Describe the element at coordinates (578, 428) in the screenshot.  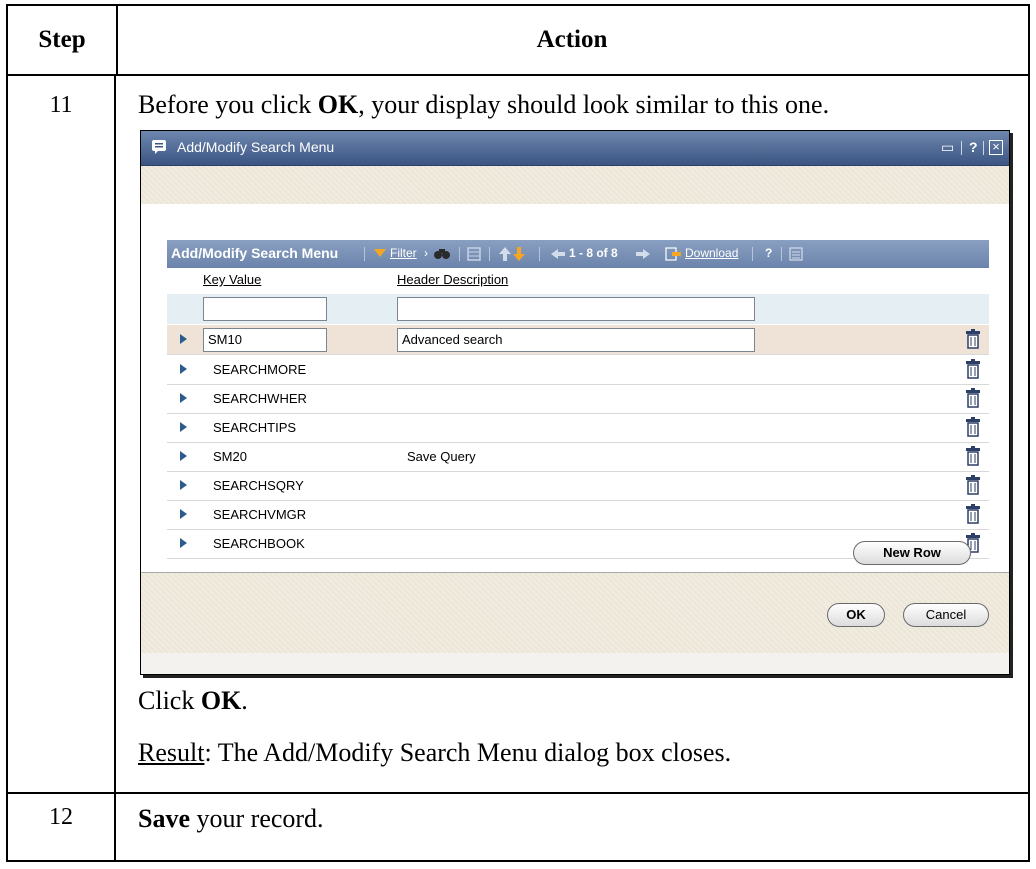
I see `table-row: SEARCHTIPS` at that location.